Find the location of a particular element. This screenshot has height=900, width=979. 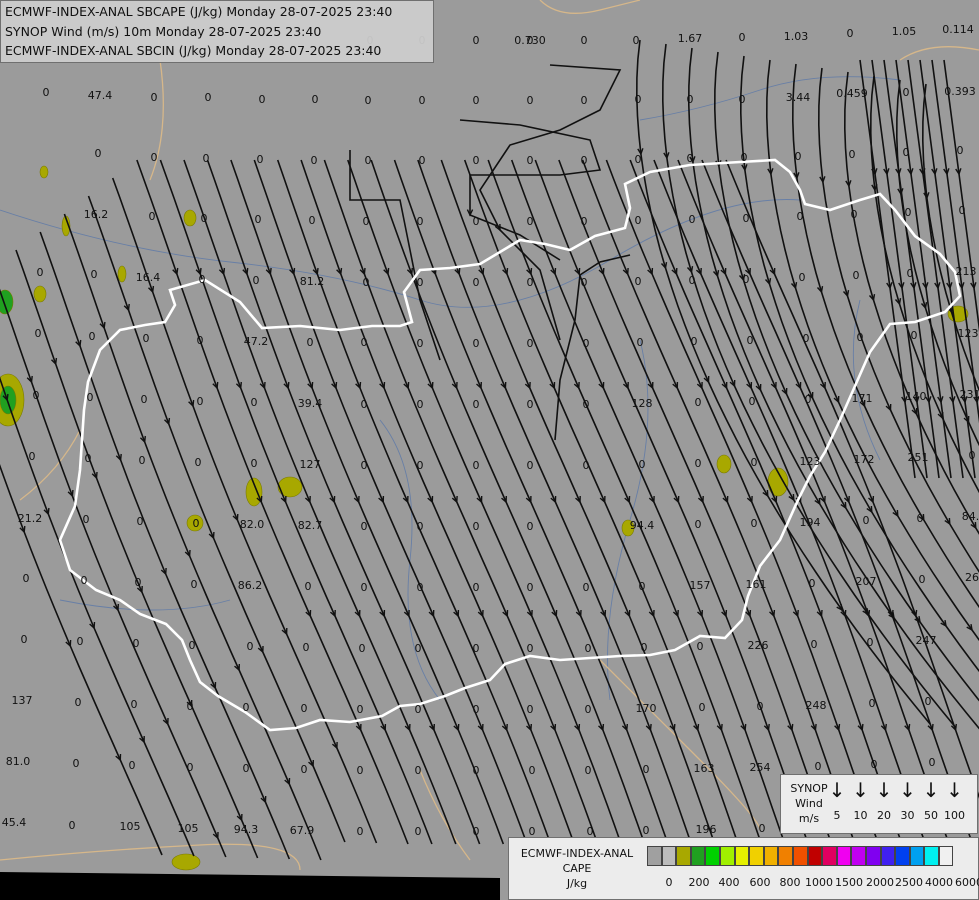

cin-value-label: 247 is located at coordinates (926, 640).